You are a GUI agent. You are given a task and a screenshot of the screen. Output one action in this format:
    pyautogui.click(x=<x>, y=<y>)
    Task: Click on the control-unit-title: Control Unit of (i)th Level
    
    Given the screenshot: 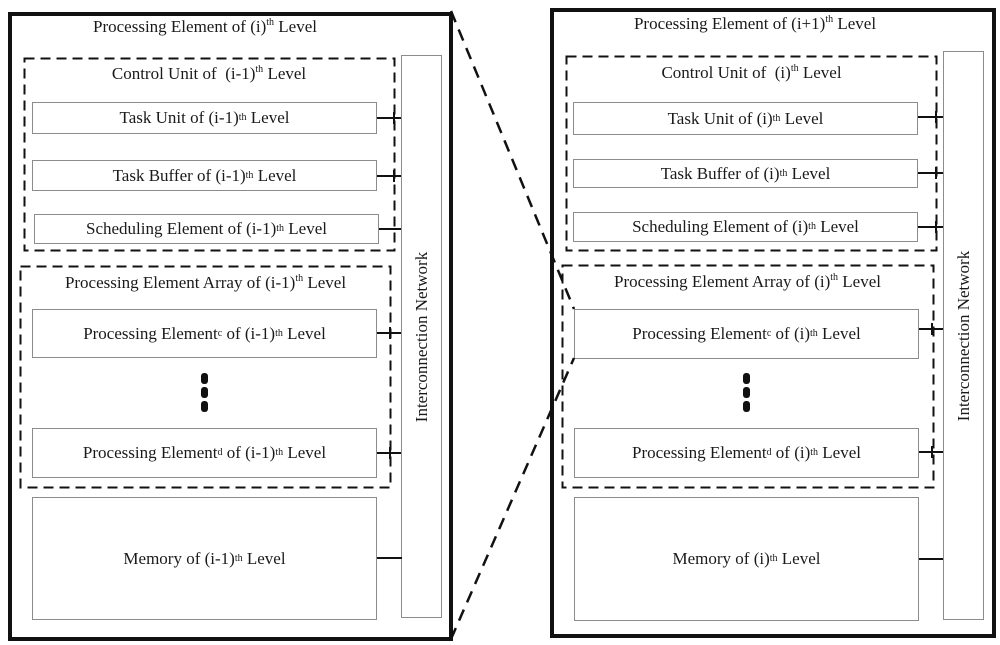 What is the action you would take?
    pyautogui.click(x=751, y=73)
    